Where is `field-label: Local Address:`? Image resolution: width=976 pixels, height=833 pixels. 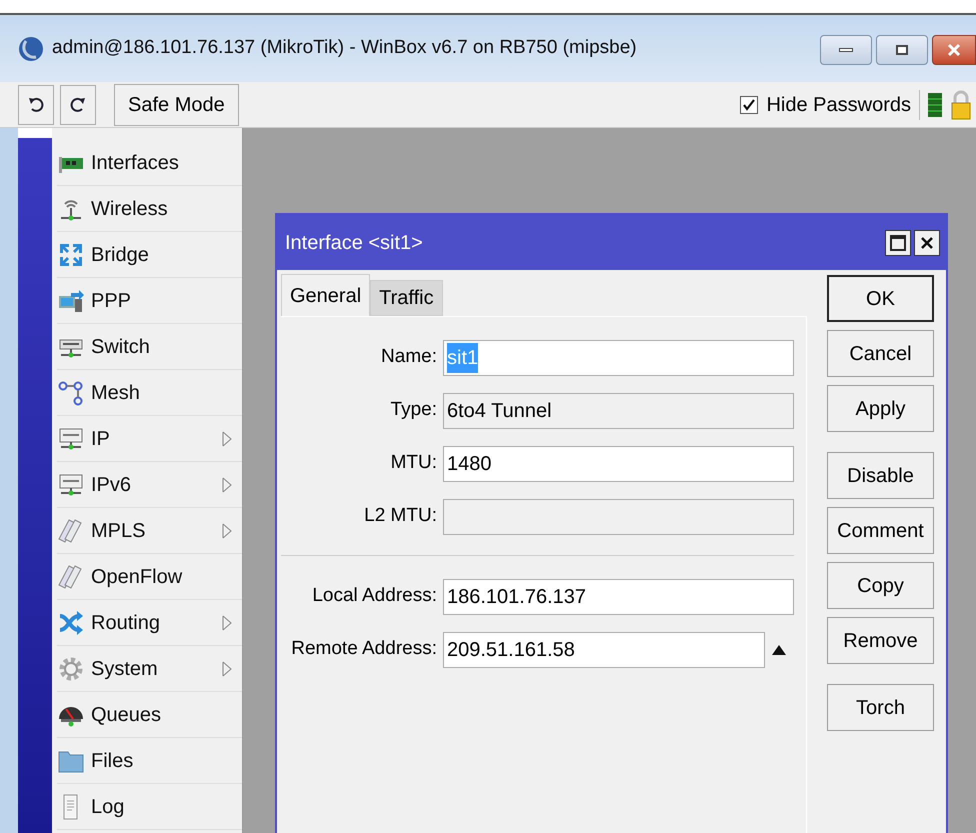
field-label: Local Address: is located at coordinates (374, 596).